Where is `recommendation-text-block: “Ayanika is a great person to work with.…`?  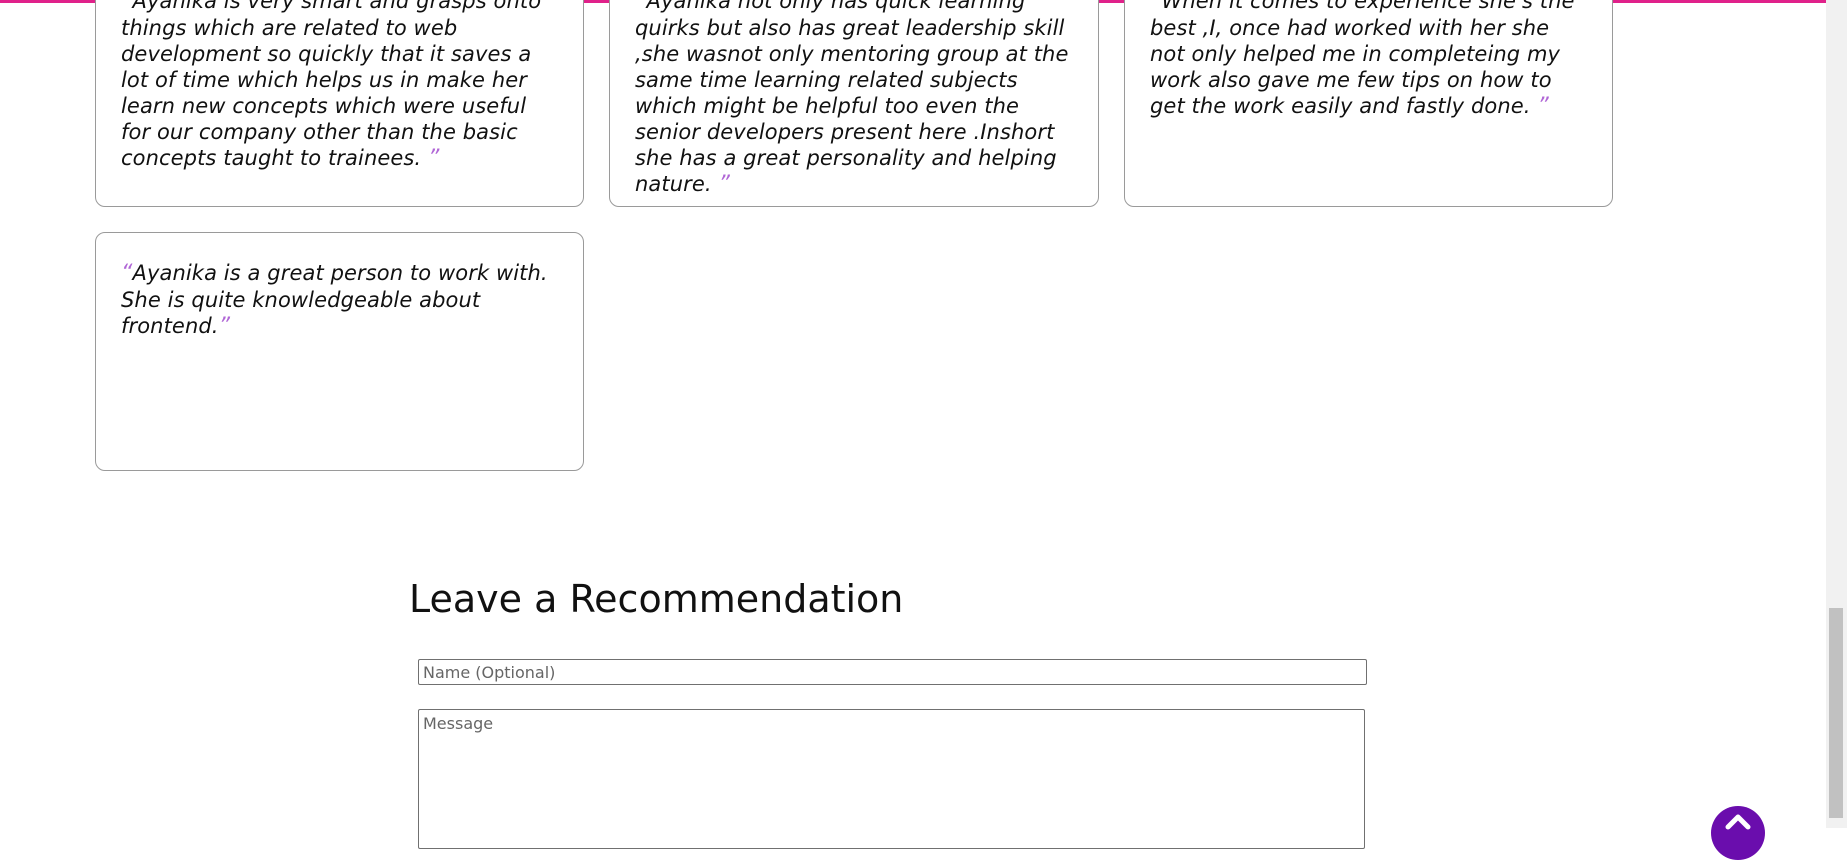 recommendation-text-block: “Ayanika is a great person to work with.… is located at coordinates (339, 300).